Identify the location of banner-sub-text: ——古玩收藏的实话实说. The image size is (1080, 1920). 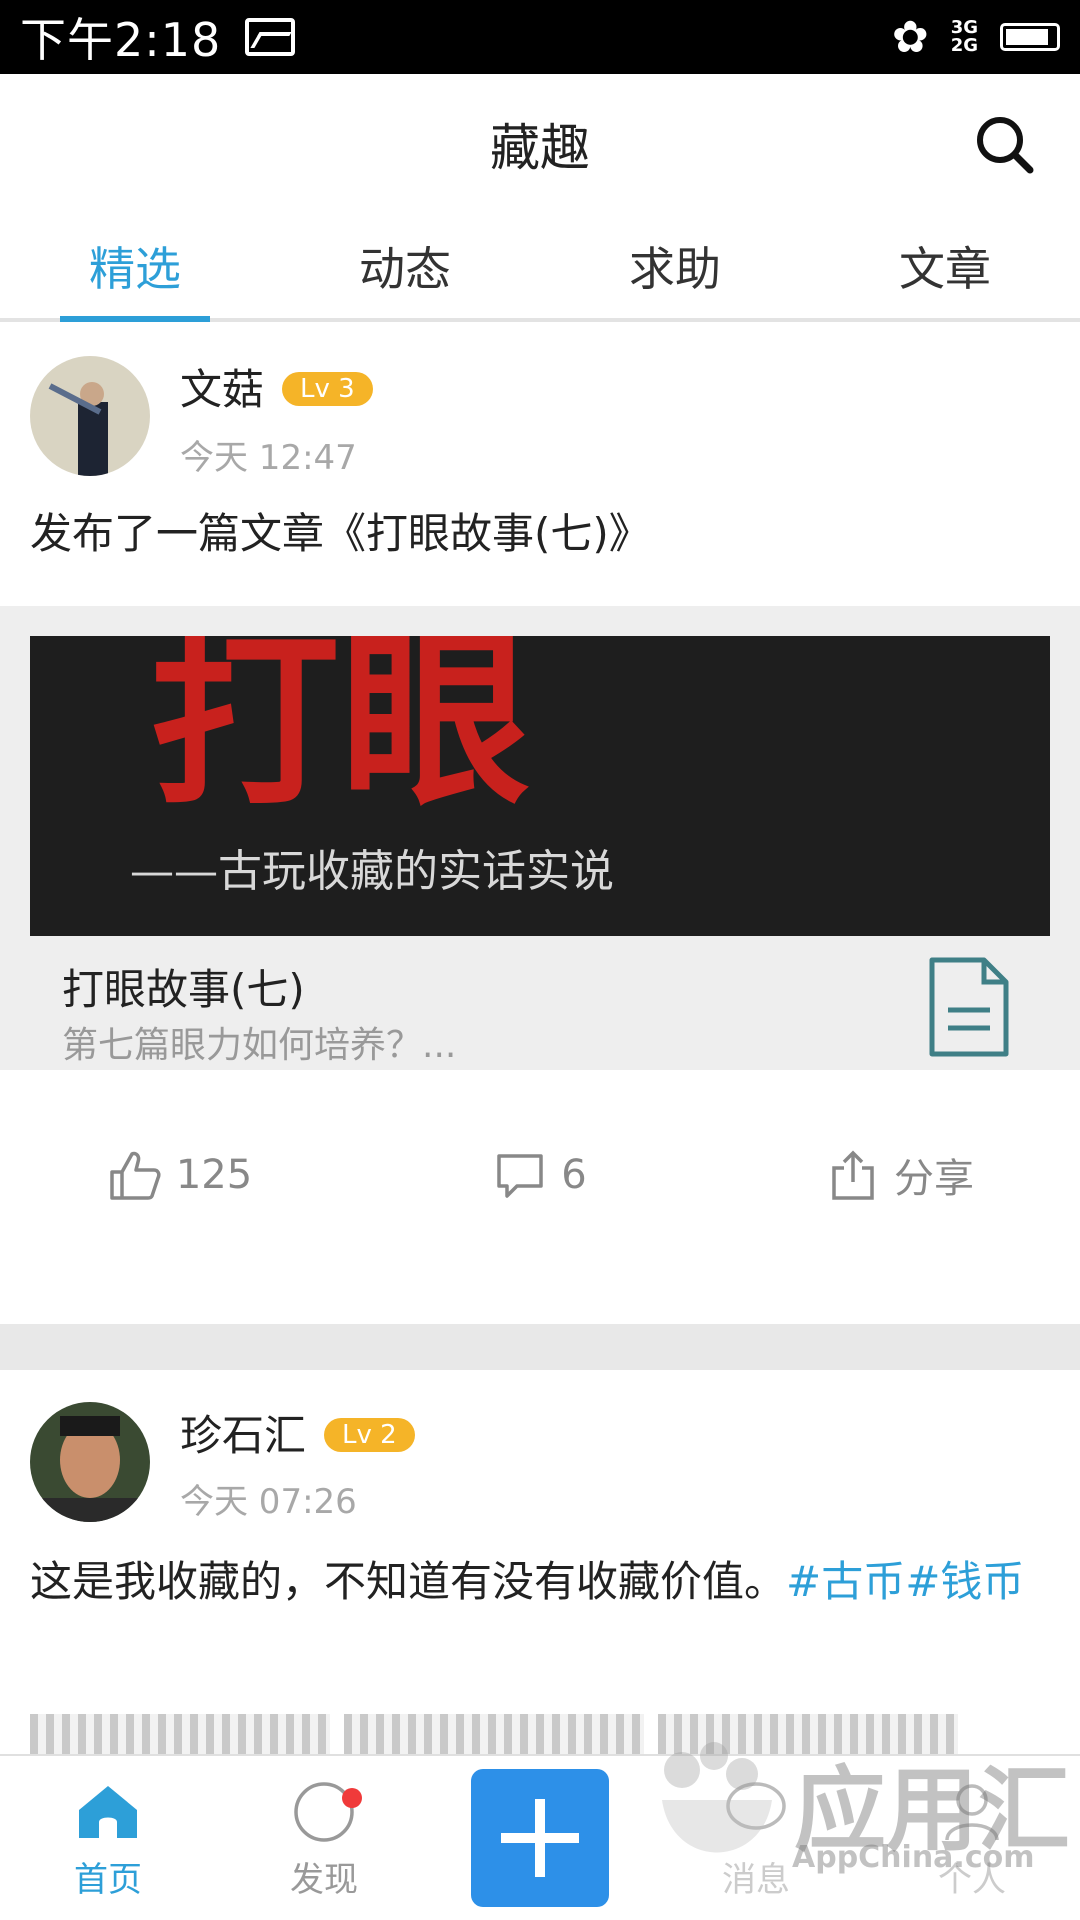
(372, 871).